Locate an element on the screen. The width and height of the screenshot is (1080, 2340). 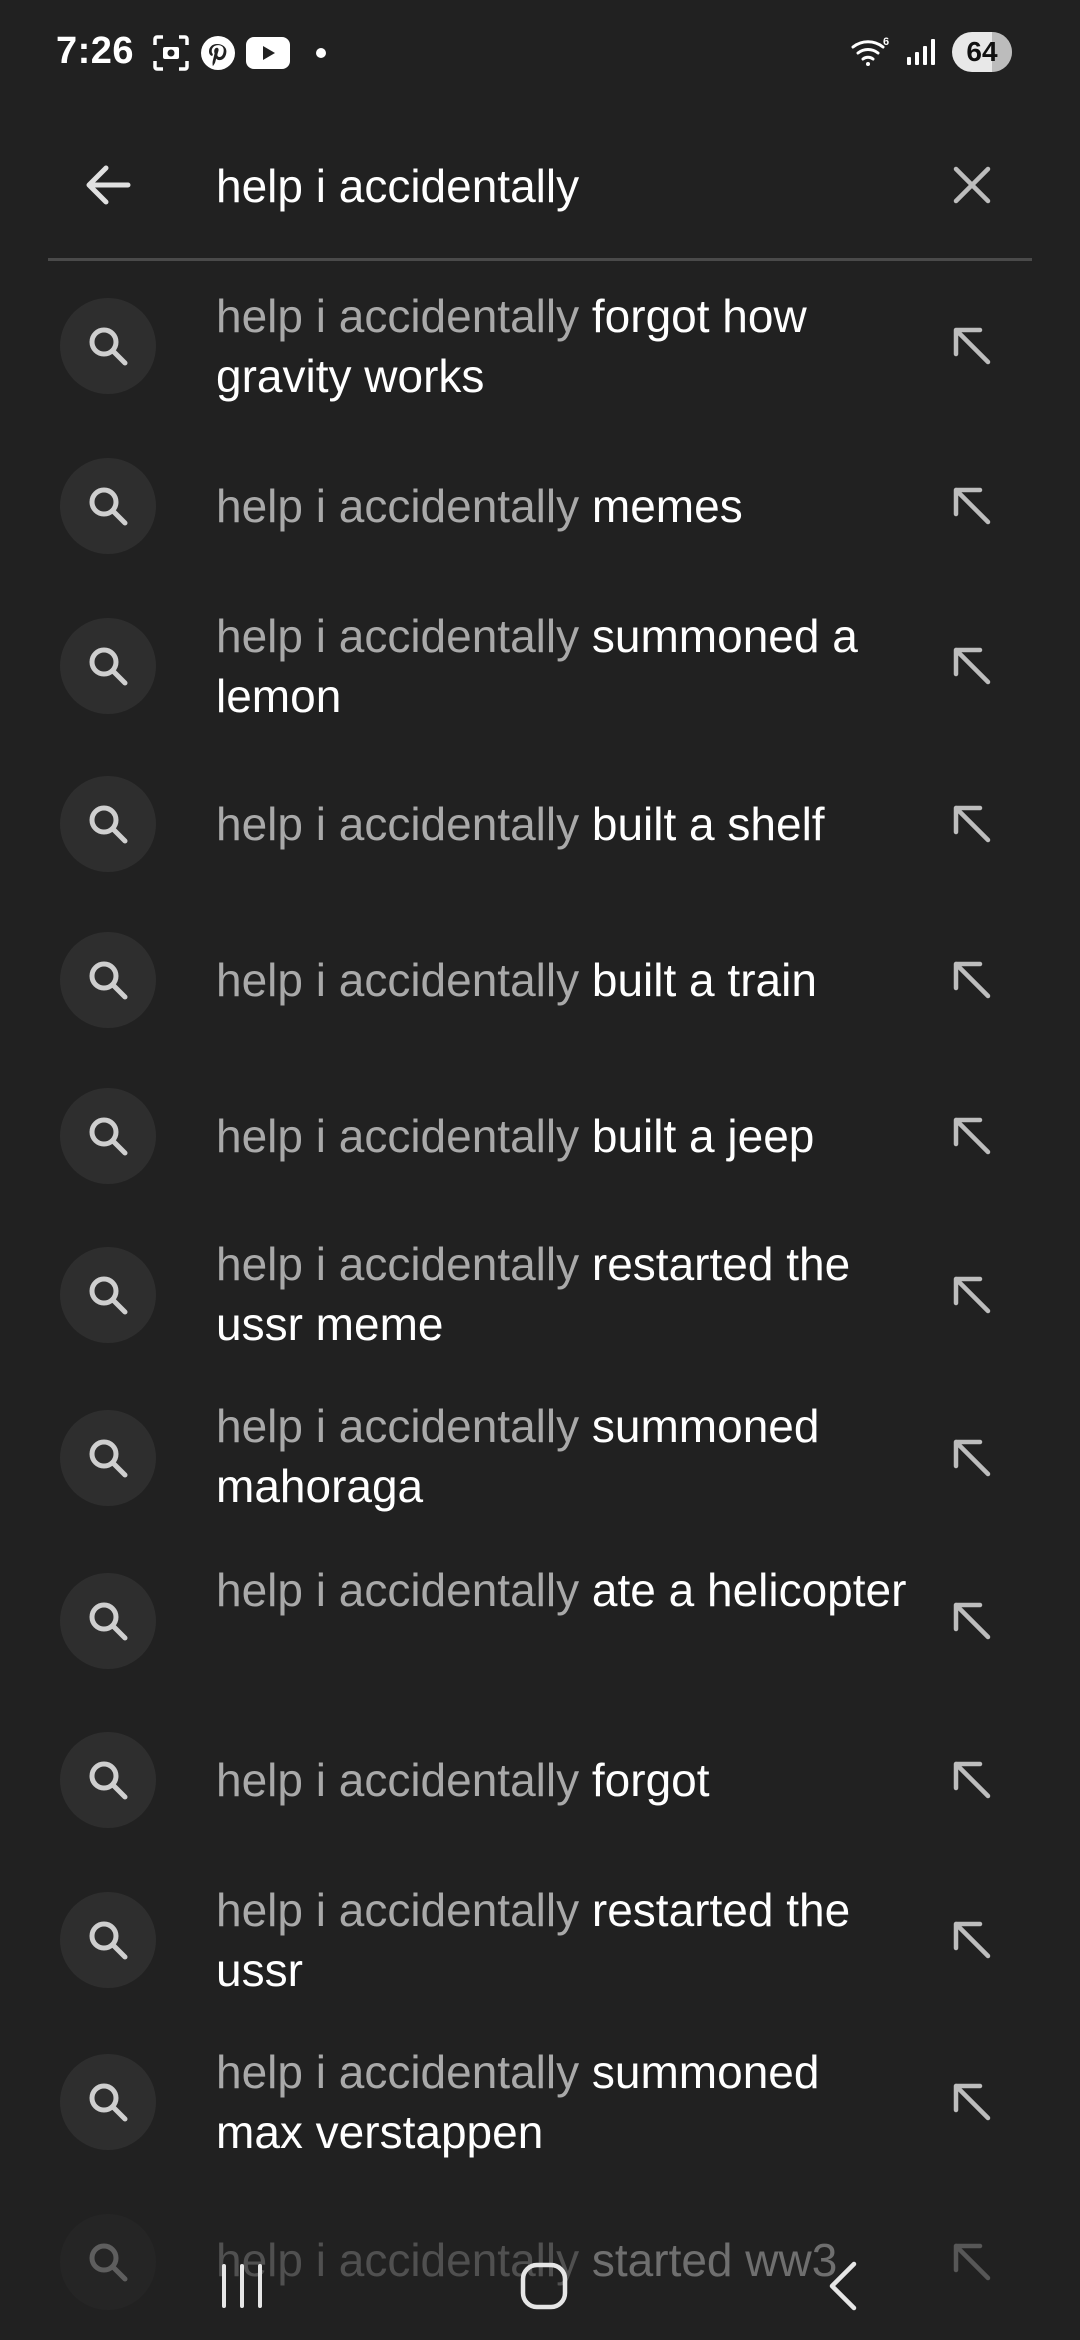
suggestion-text: help i accidentally restarted the ussr is located at coordinates (566, 1940).